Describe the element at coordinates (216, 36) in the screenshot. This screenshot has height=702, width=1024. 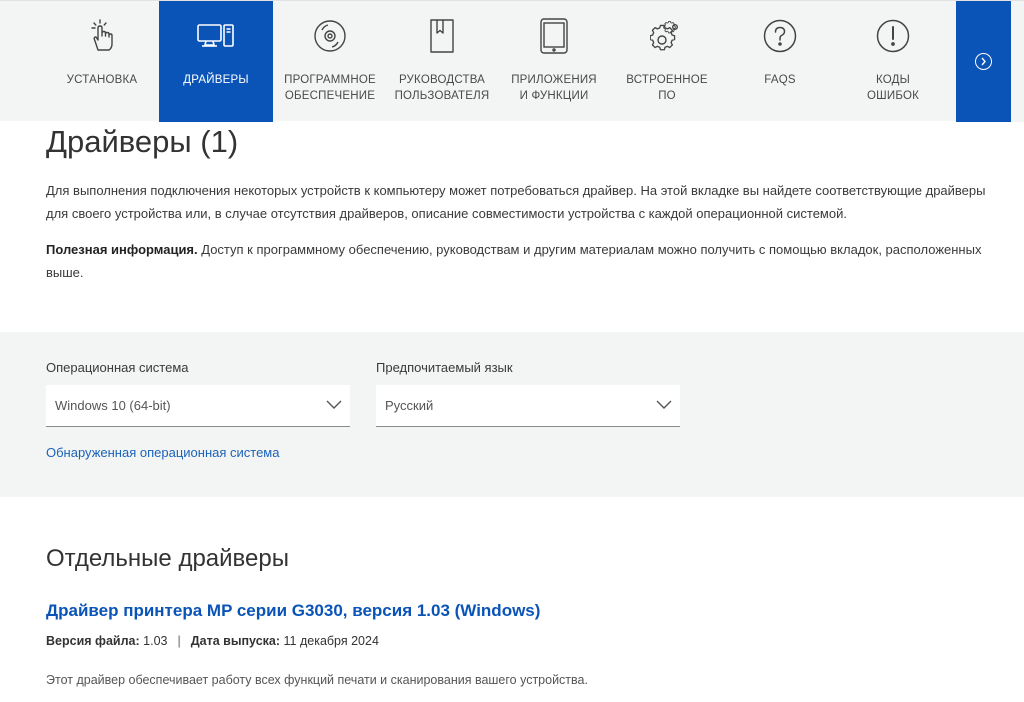
I see `computer-icon` at that location.